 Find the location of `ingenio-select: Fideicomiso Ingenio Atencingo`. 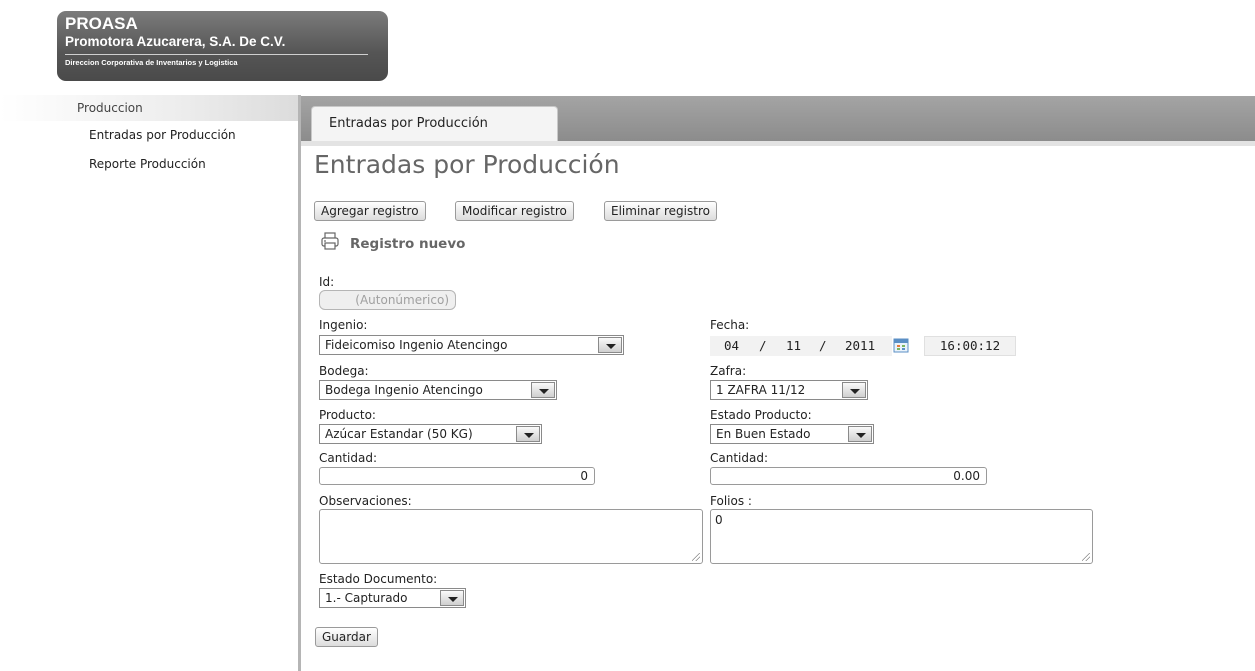

ingenio-select: Fideicomiso Ingenio Atencingo is located at coordinates (471, 345).